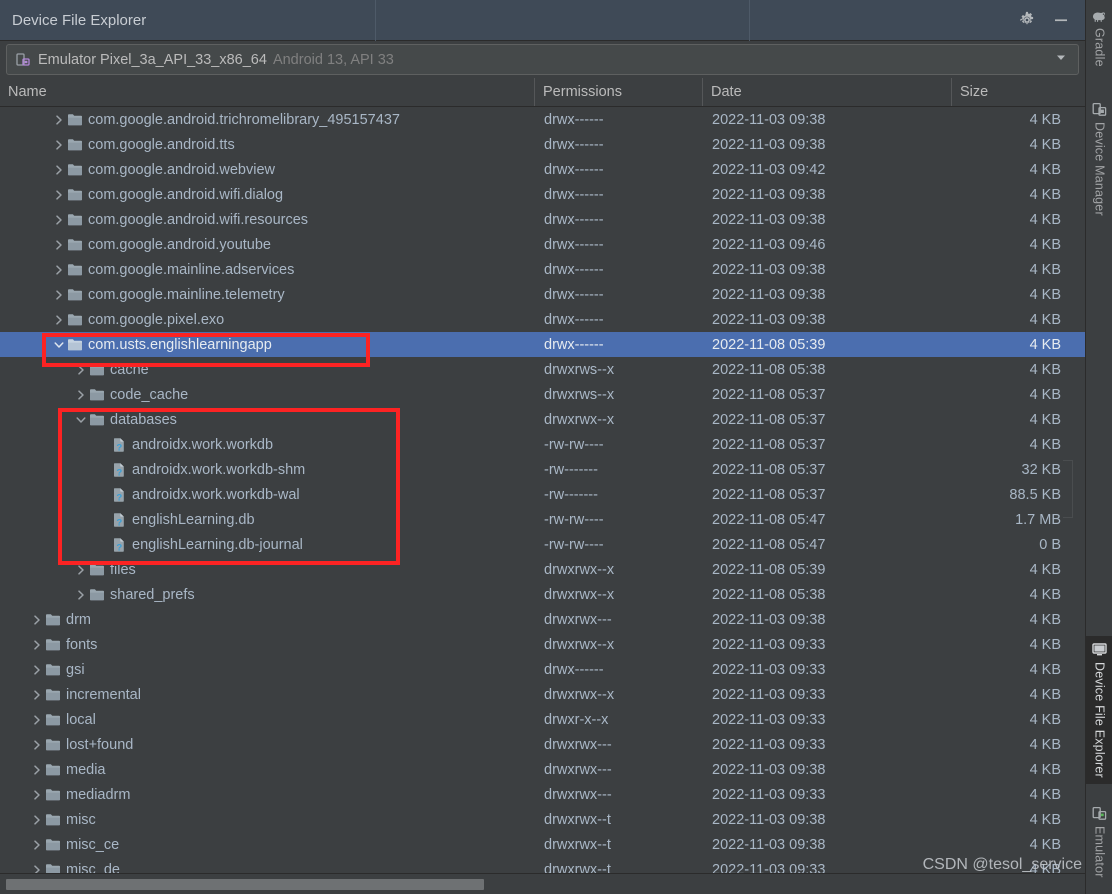 The width and height of the screenshot is (1112, 894). What do you see at coordinates (100, 744) in the screenshot?
I see `file-name-label: lost+found` at bounding box center [100, 744].